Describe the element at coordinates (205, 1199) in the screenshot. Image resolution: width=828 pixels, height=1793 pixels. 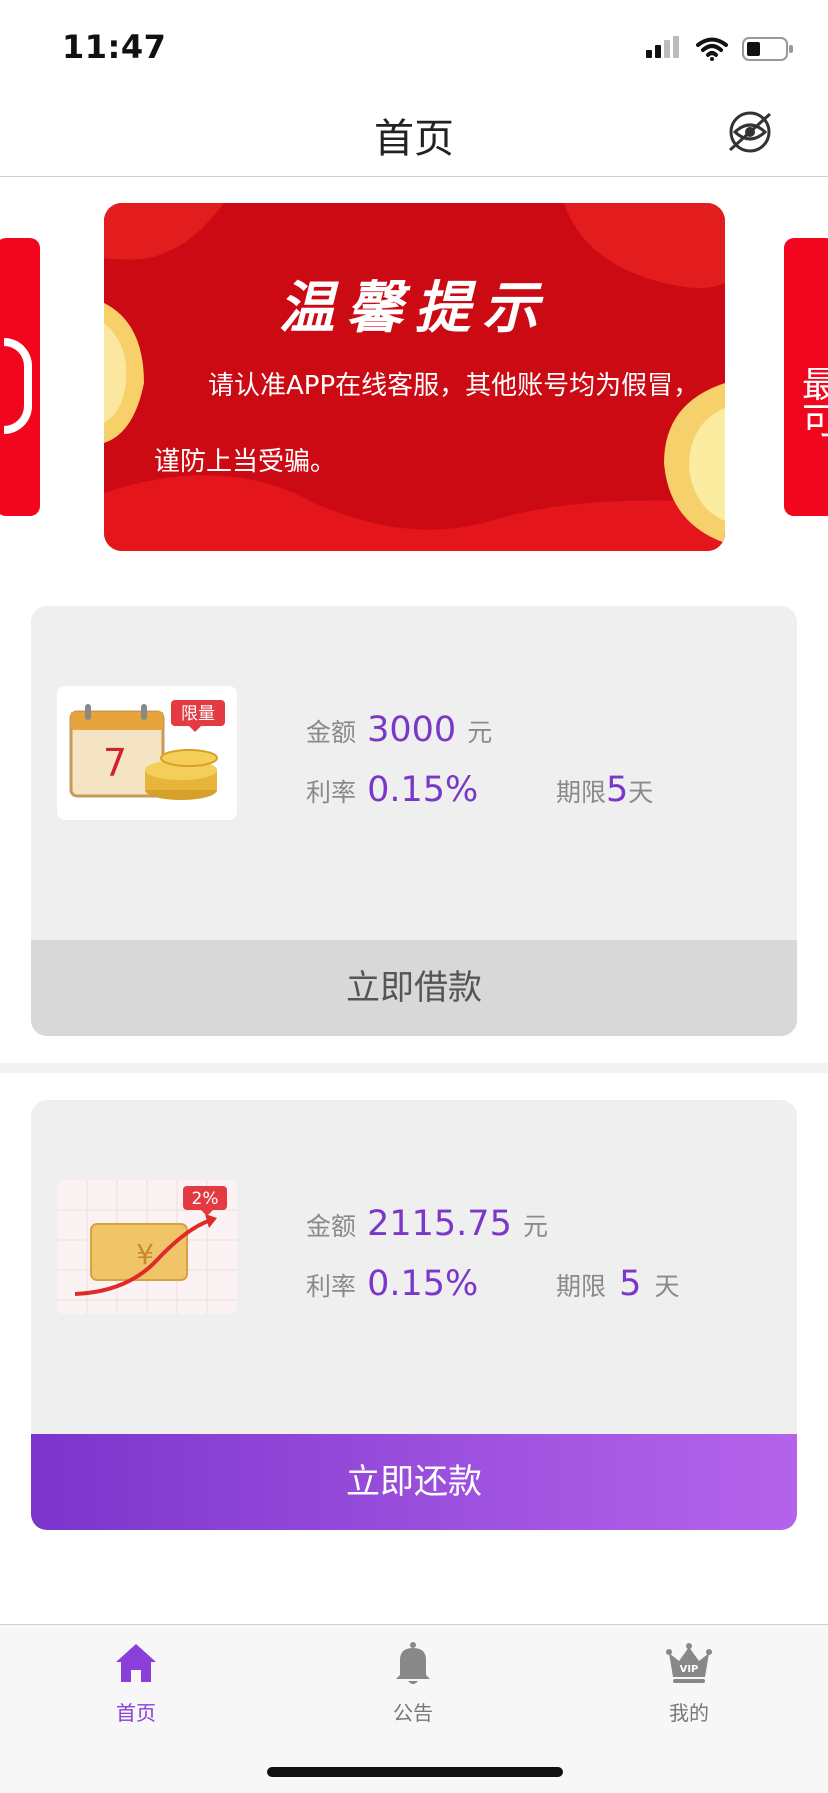
I see `image-badge: 2%` at that location.